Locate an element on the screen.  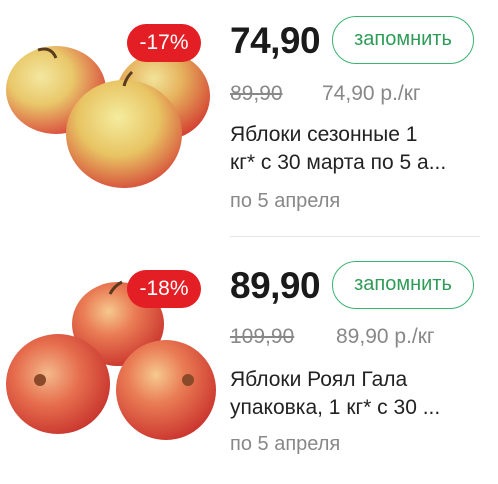
product-title-line1: Яблоки Роял Гала is located at coordinates (319, 379).